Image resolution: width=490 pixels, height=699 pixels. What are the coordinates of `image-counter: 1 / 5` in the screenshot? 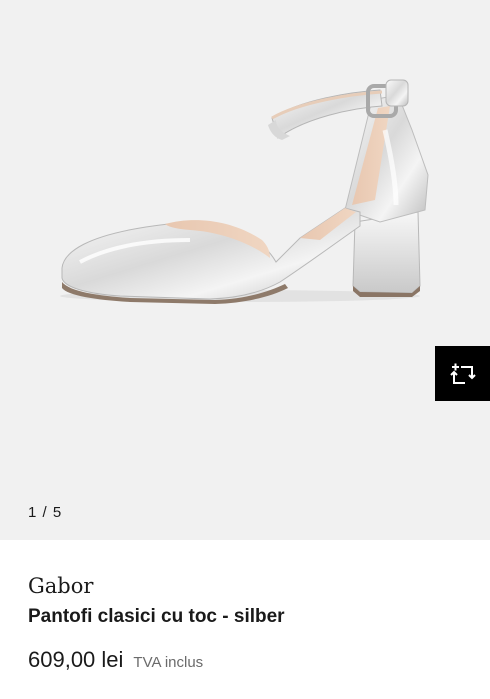 It's located at (45, 512).